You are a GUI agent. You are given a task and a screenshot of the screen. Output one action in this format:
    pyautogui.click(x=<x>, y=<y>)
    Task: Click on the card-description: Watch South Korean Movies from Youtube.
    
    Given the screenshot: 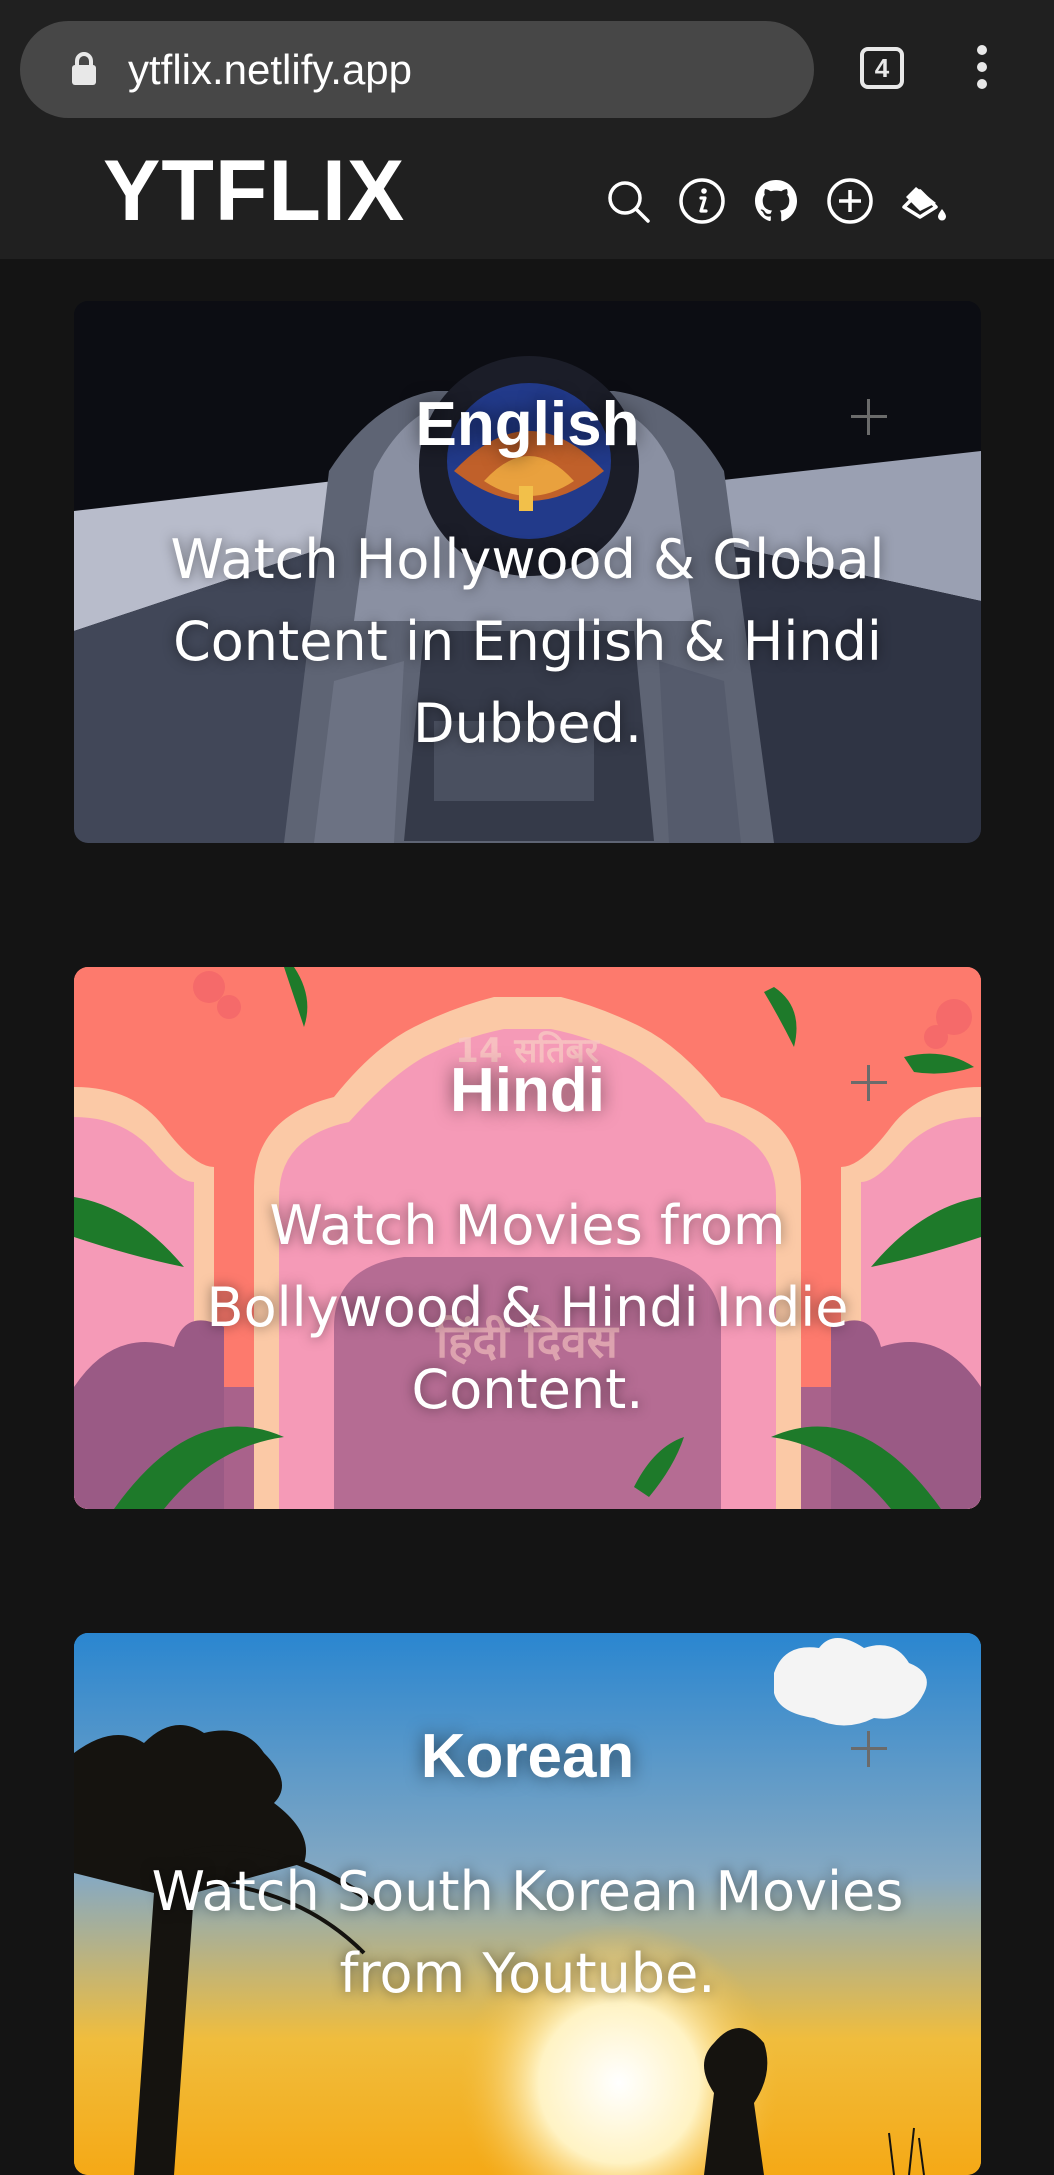 What is the action you would take?
    pyautogui.click(x=527, y=1932)
    